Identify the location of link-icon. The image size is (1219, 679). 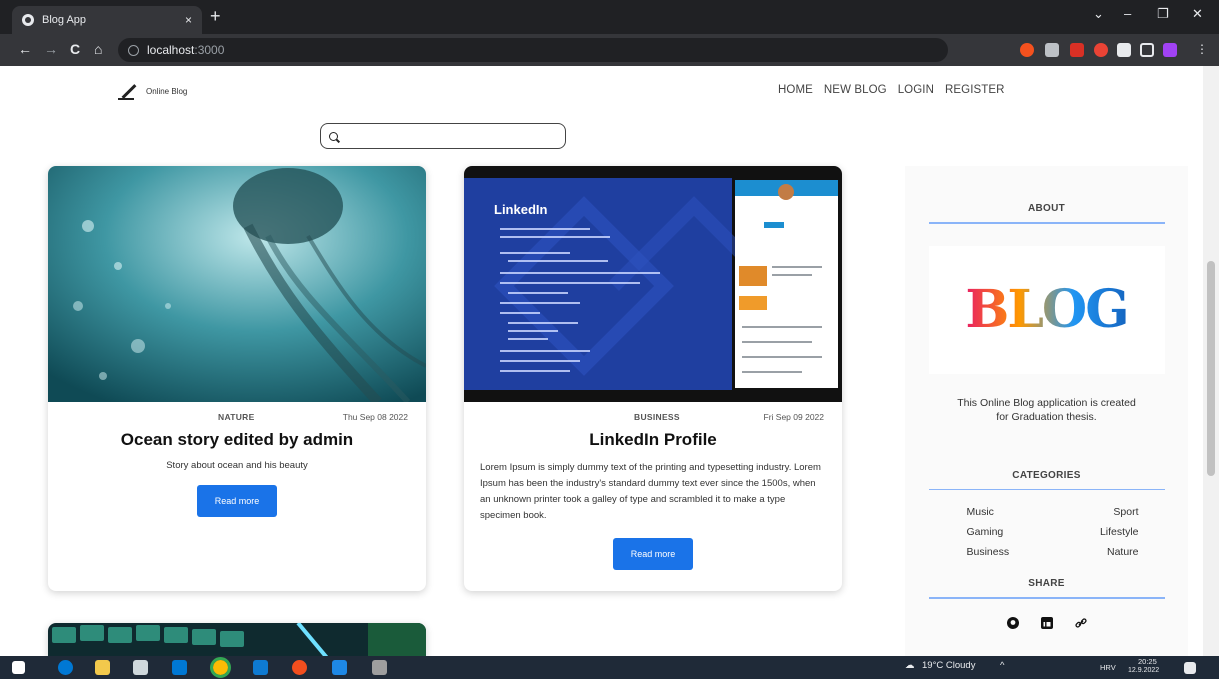
(1080, 623).